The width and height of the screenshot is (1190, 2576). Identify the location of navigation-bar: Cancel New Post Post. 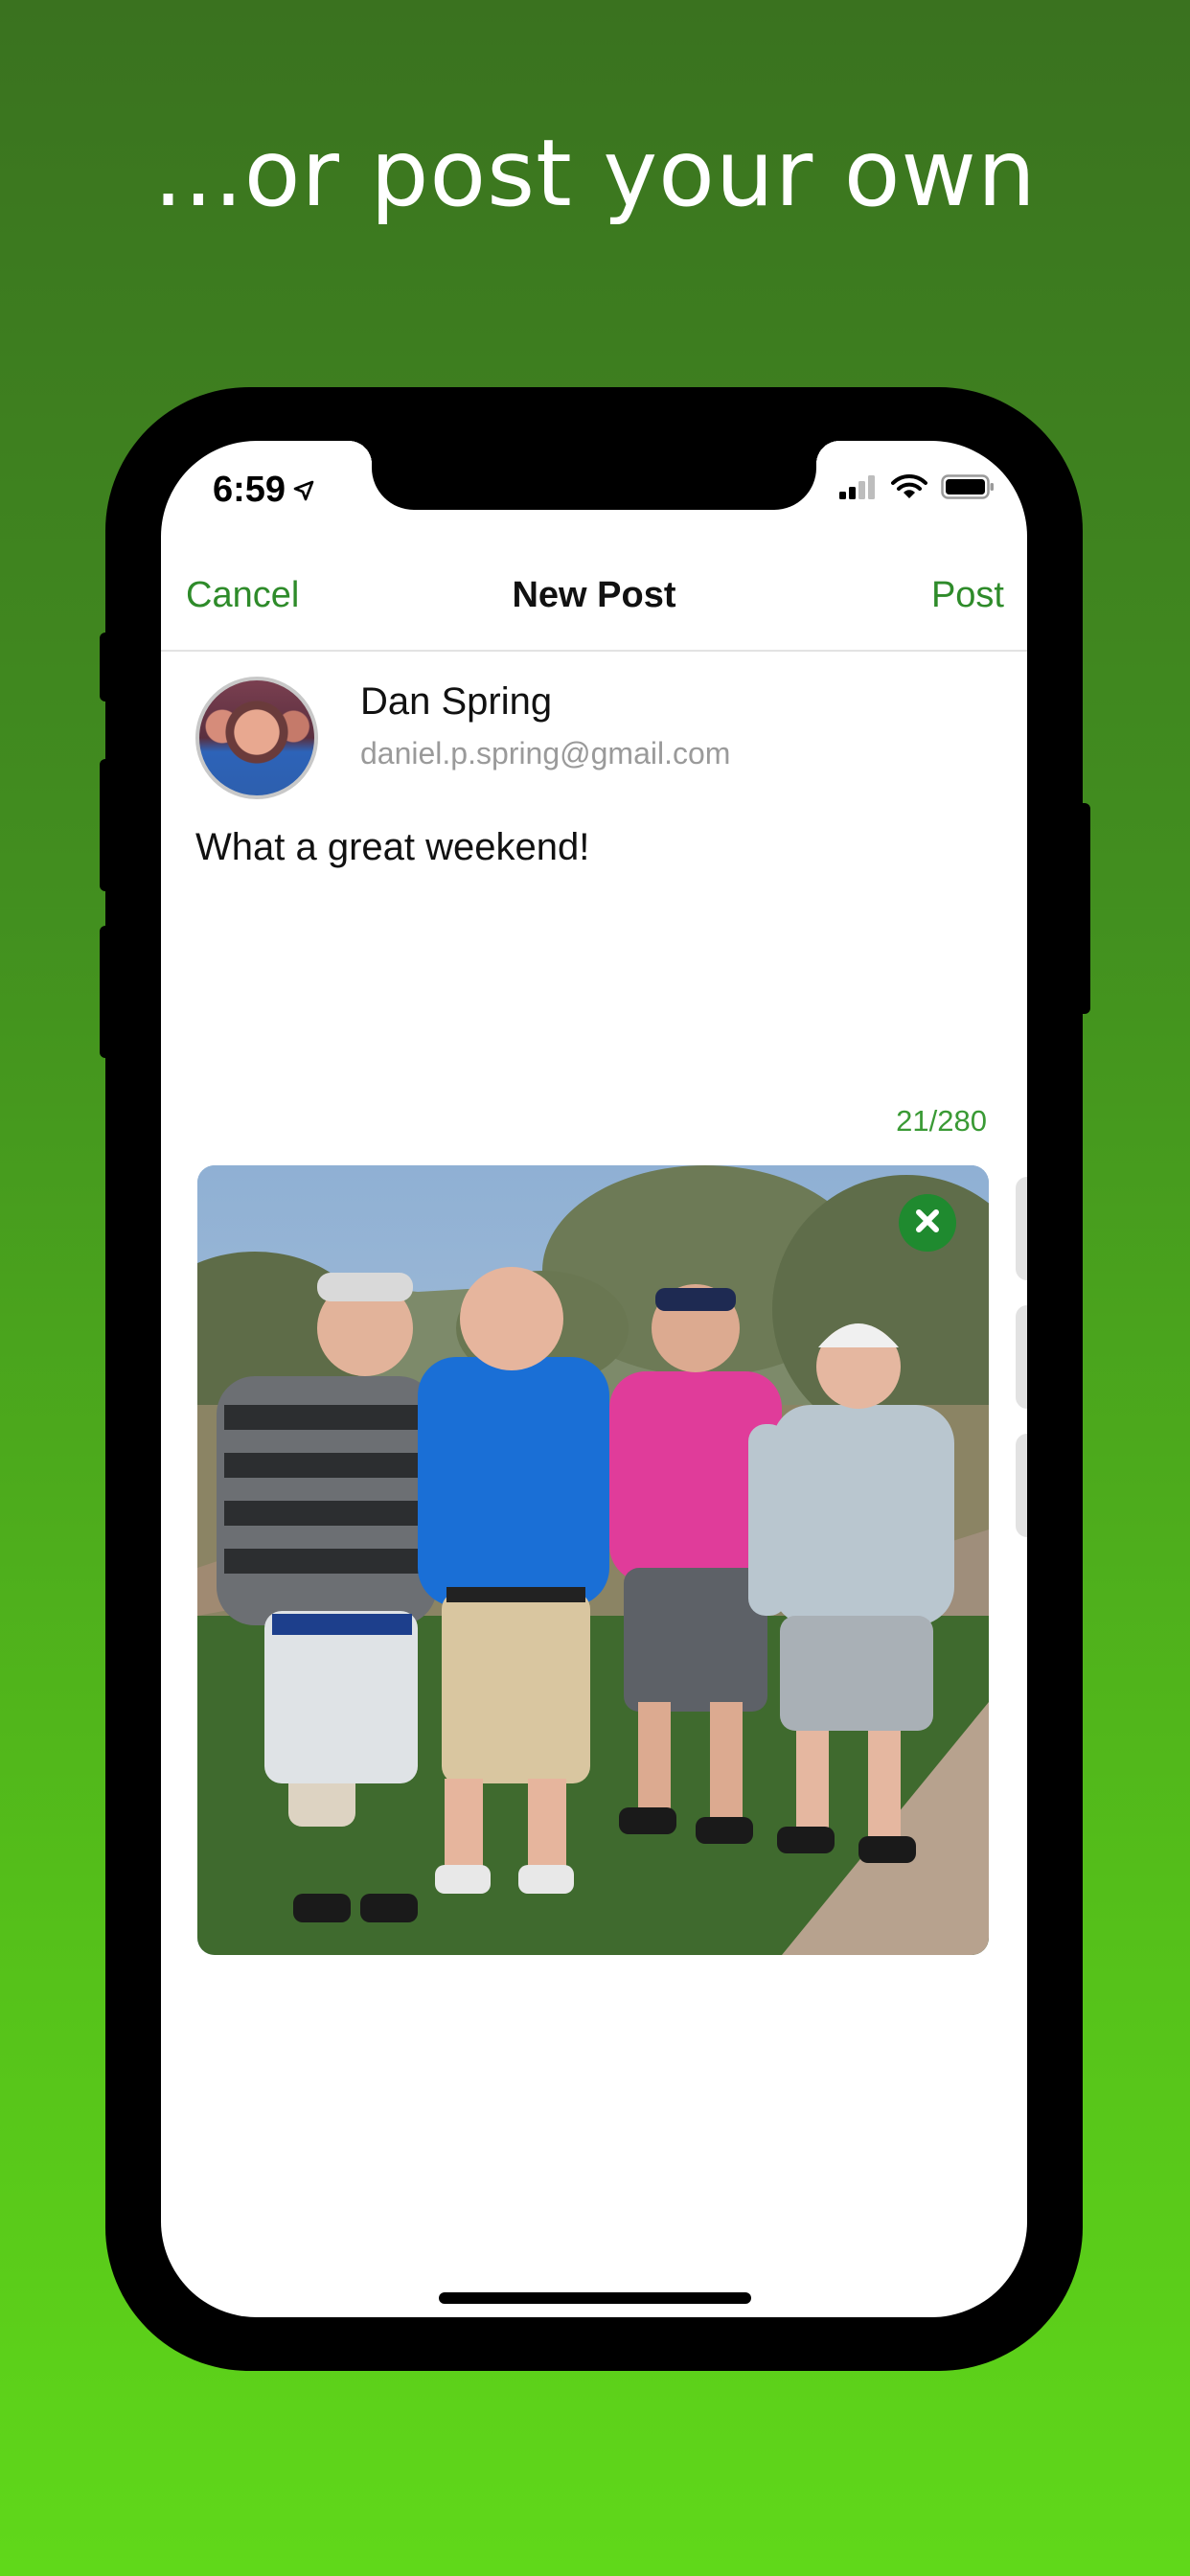
(594, 599).